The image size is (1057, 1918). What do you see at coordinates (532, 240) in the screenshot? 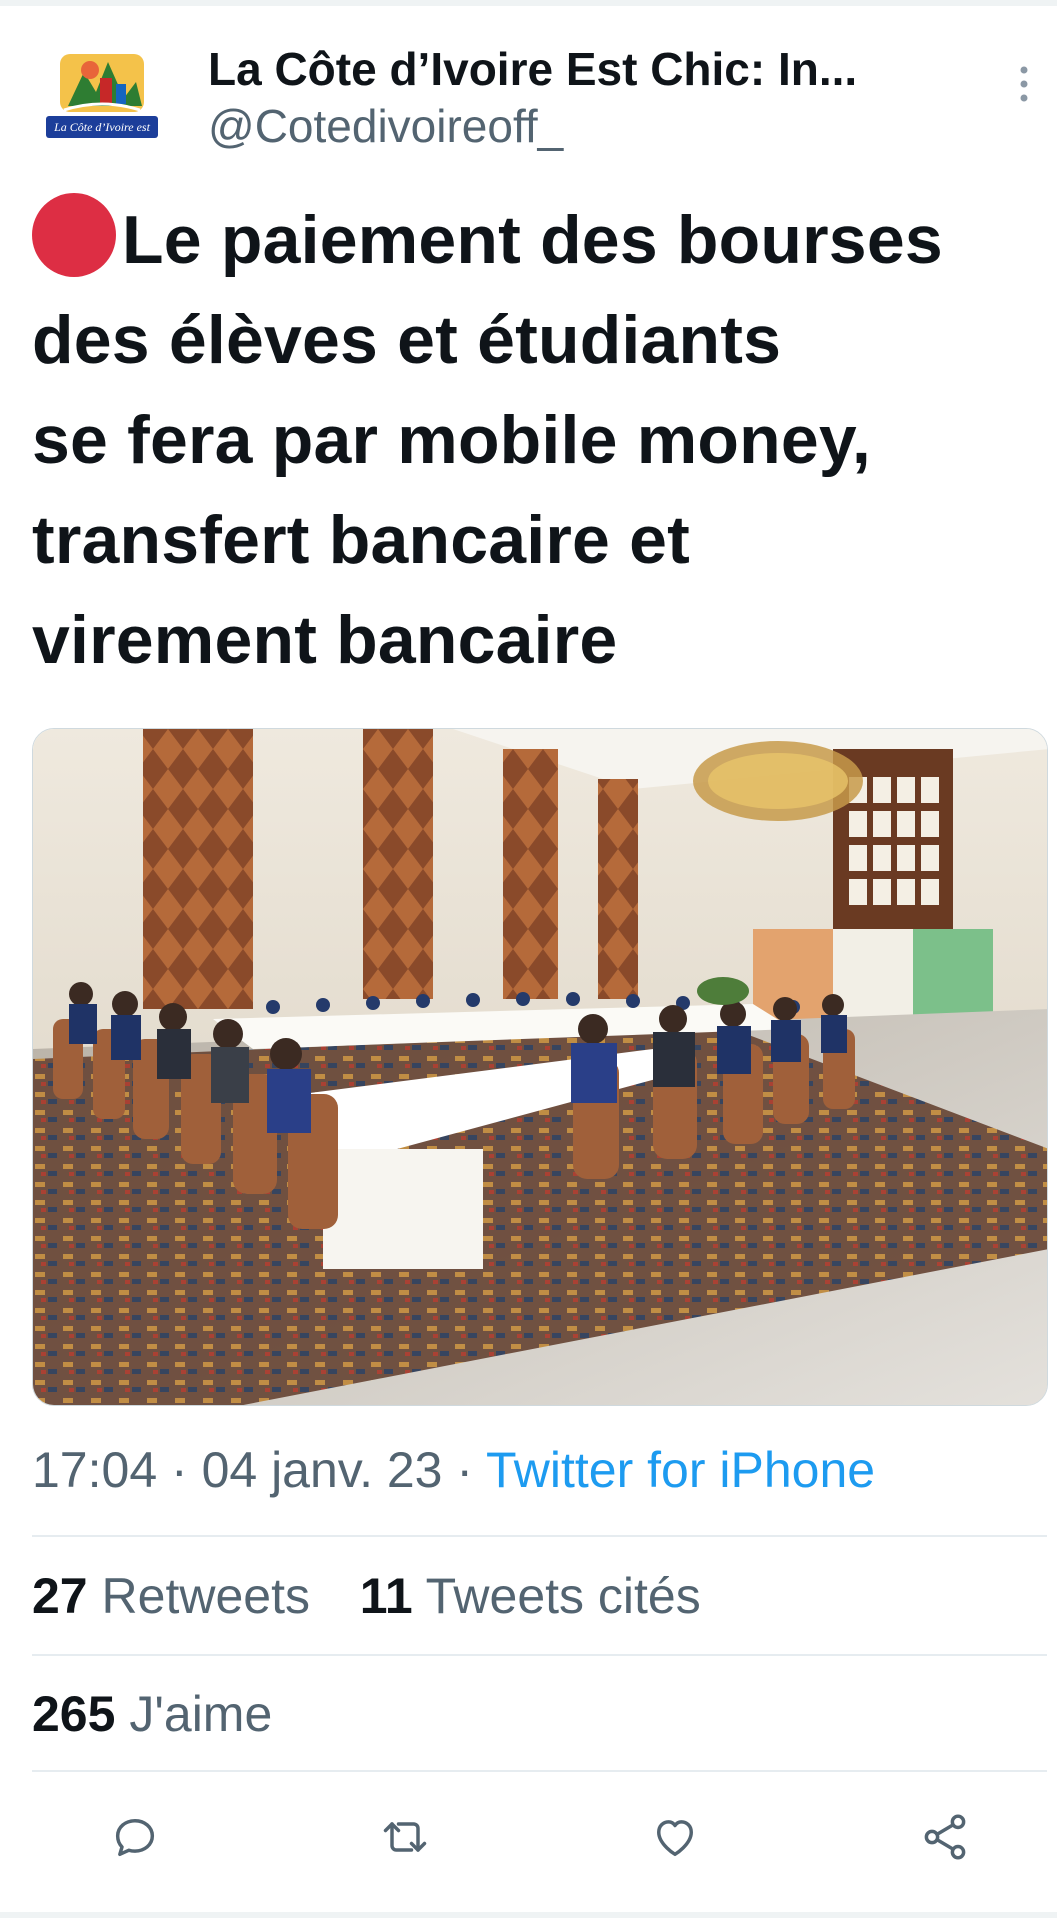
I see `tweet-text-line: Le paiement des bourses` at bounding box center [532, 240].